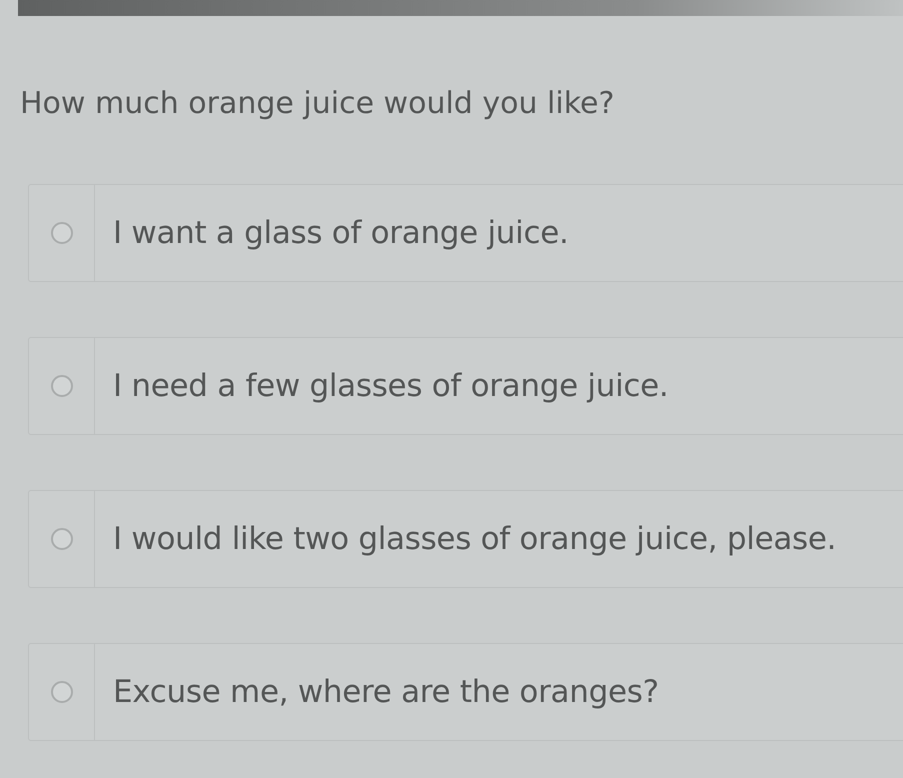 This screenshot has width=903, height=778. I want to click on answer-option: I want a glass of orange juice., so click(465, 233).